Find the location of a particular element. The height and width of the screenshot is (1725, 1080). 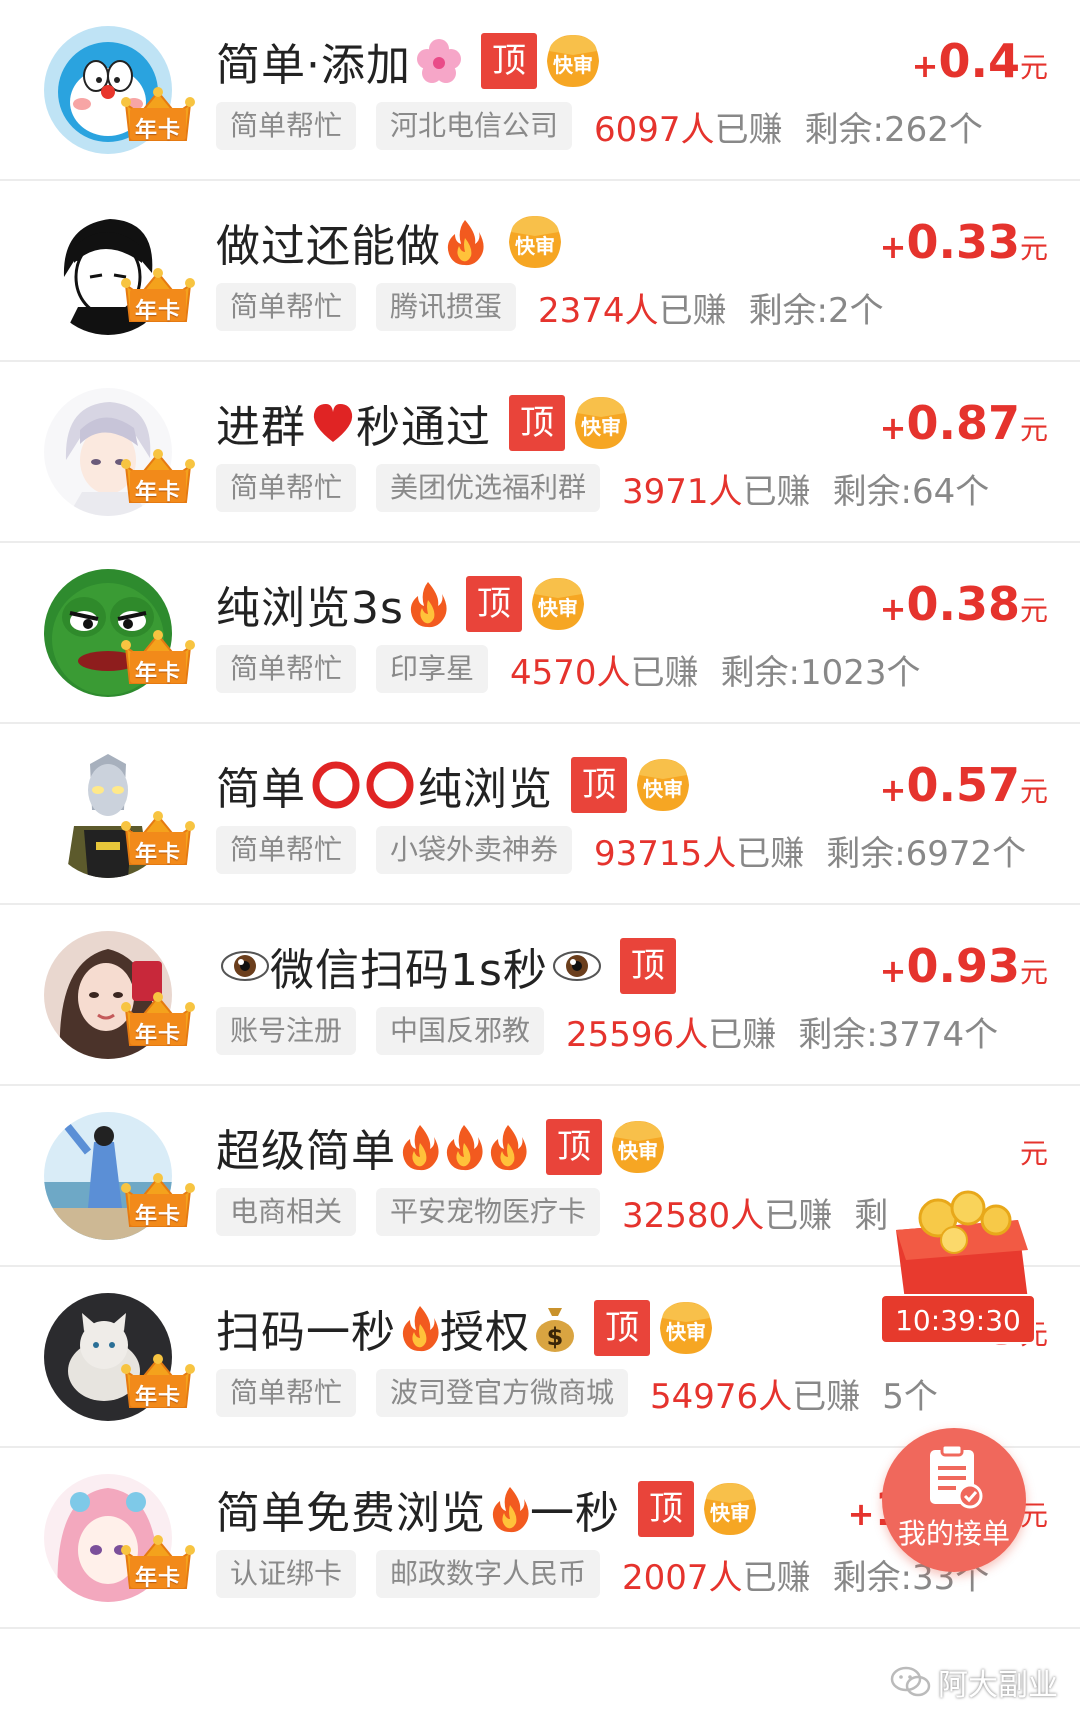

clipboard-icon is located at coordinates (956, 1476).